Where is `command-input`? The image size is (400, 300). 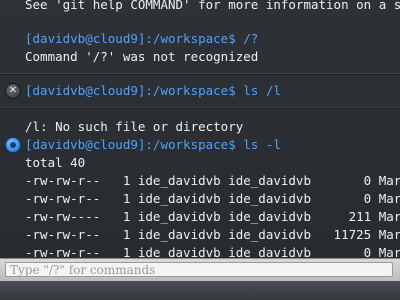 command-input is located at coordinates (199, 269).